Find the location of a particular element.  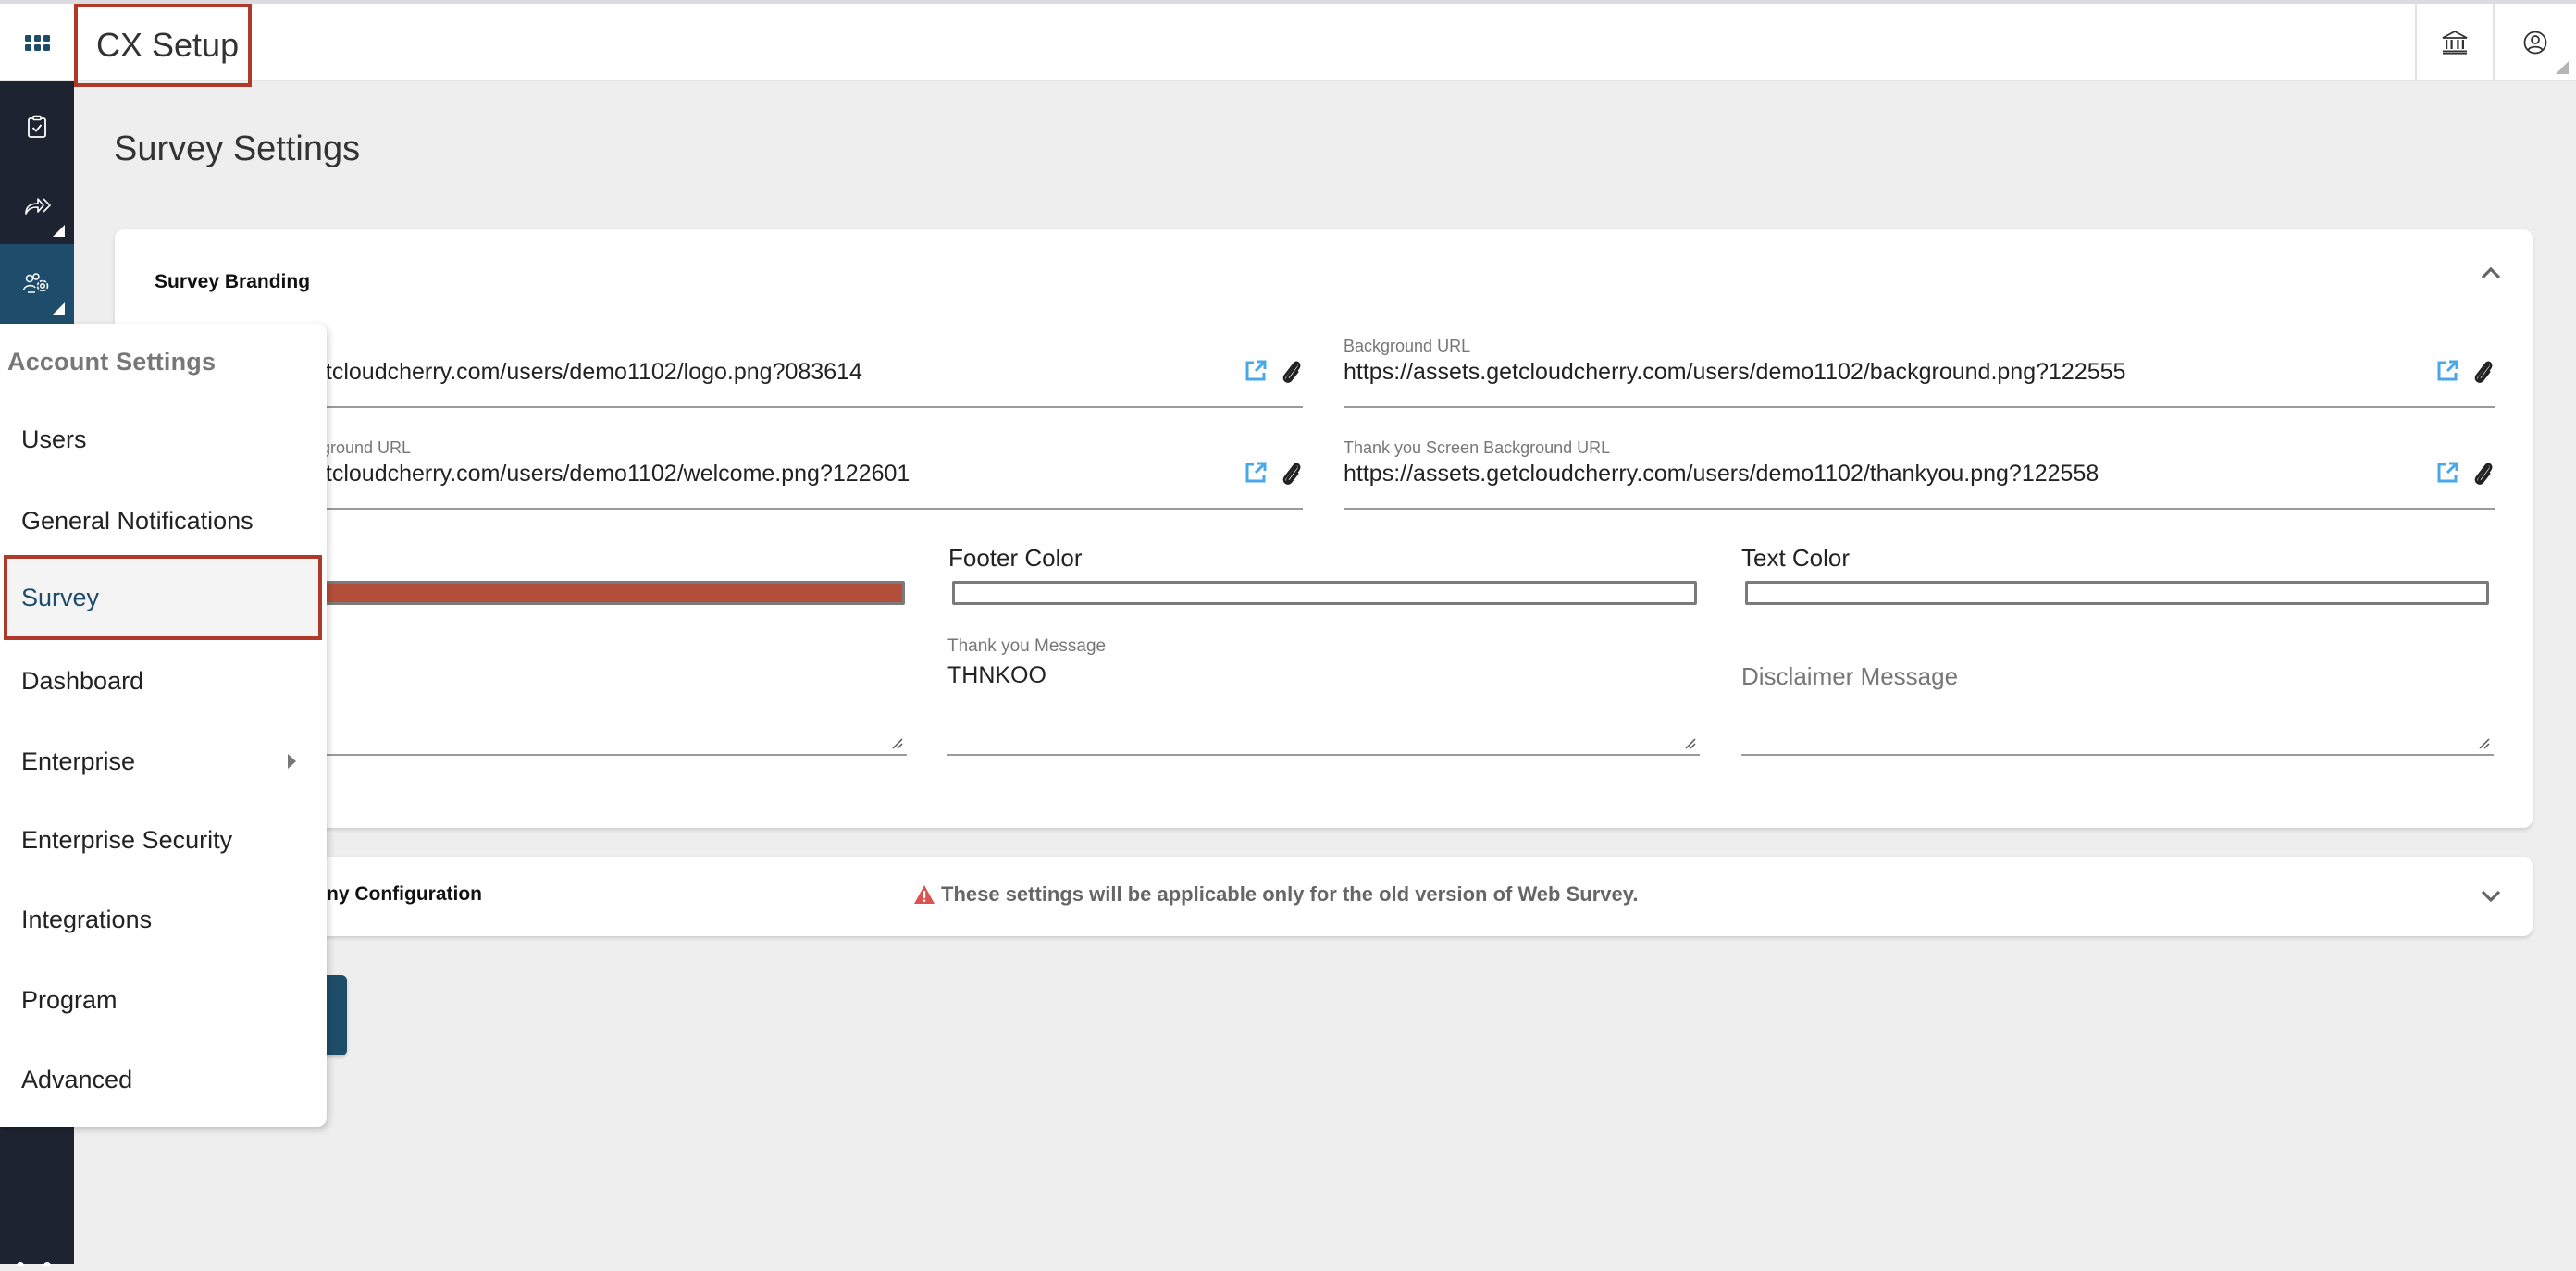

expand-button is located at coordinates (2491, 896).